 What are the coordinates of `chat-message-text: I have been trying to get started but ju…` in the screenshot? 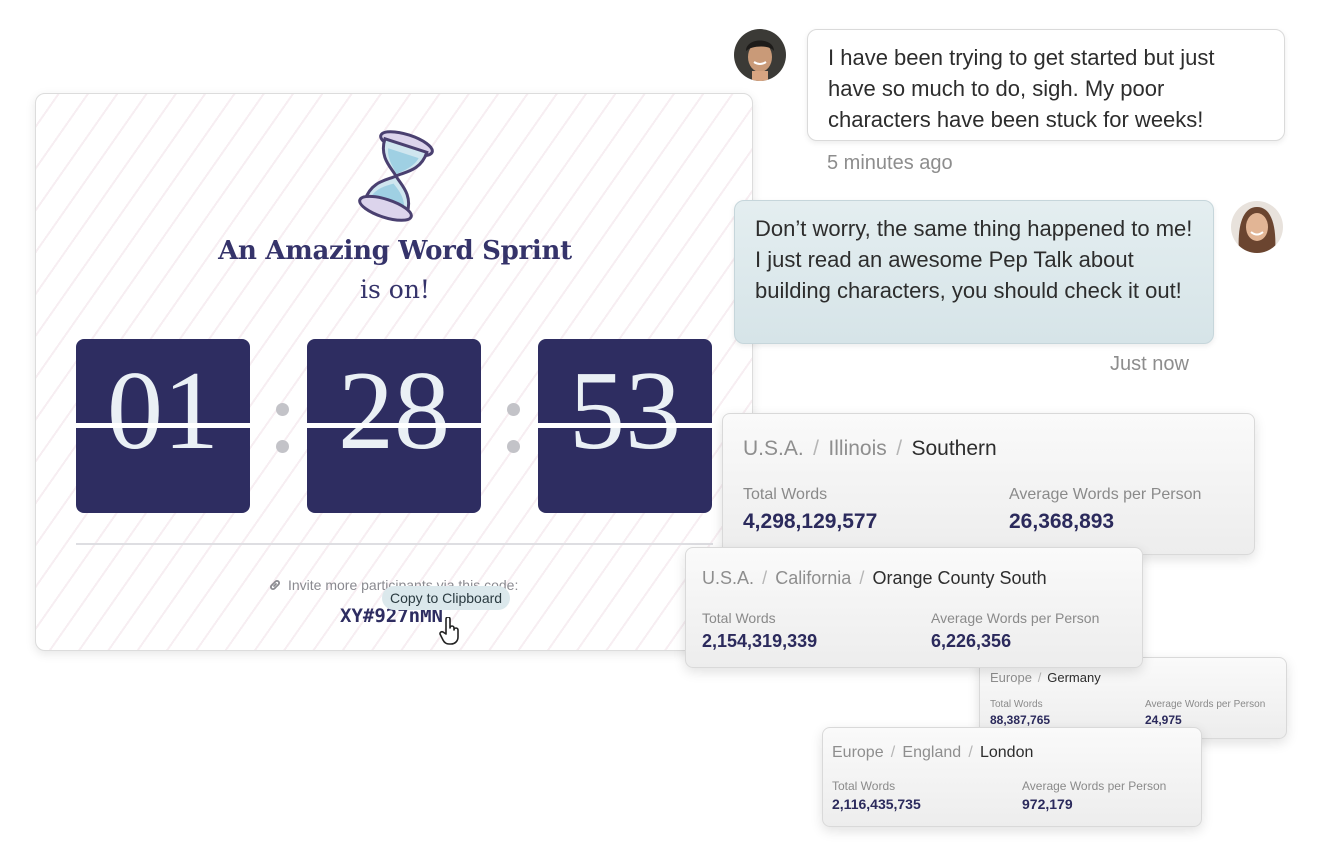 It's located at (1021, 88).